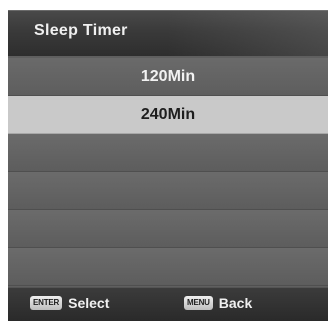 Image resolution: width=336 pixels, height=323 pixels. I want to click on back-hint: MENU Back, so click(218, 303).